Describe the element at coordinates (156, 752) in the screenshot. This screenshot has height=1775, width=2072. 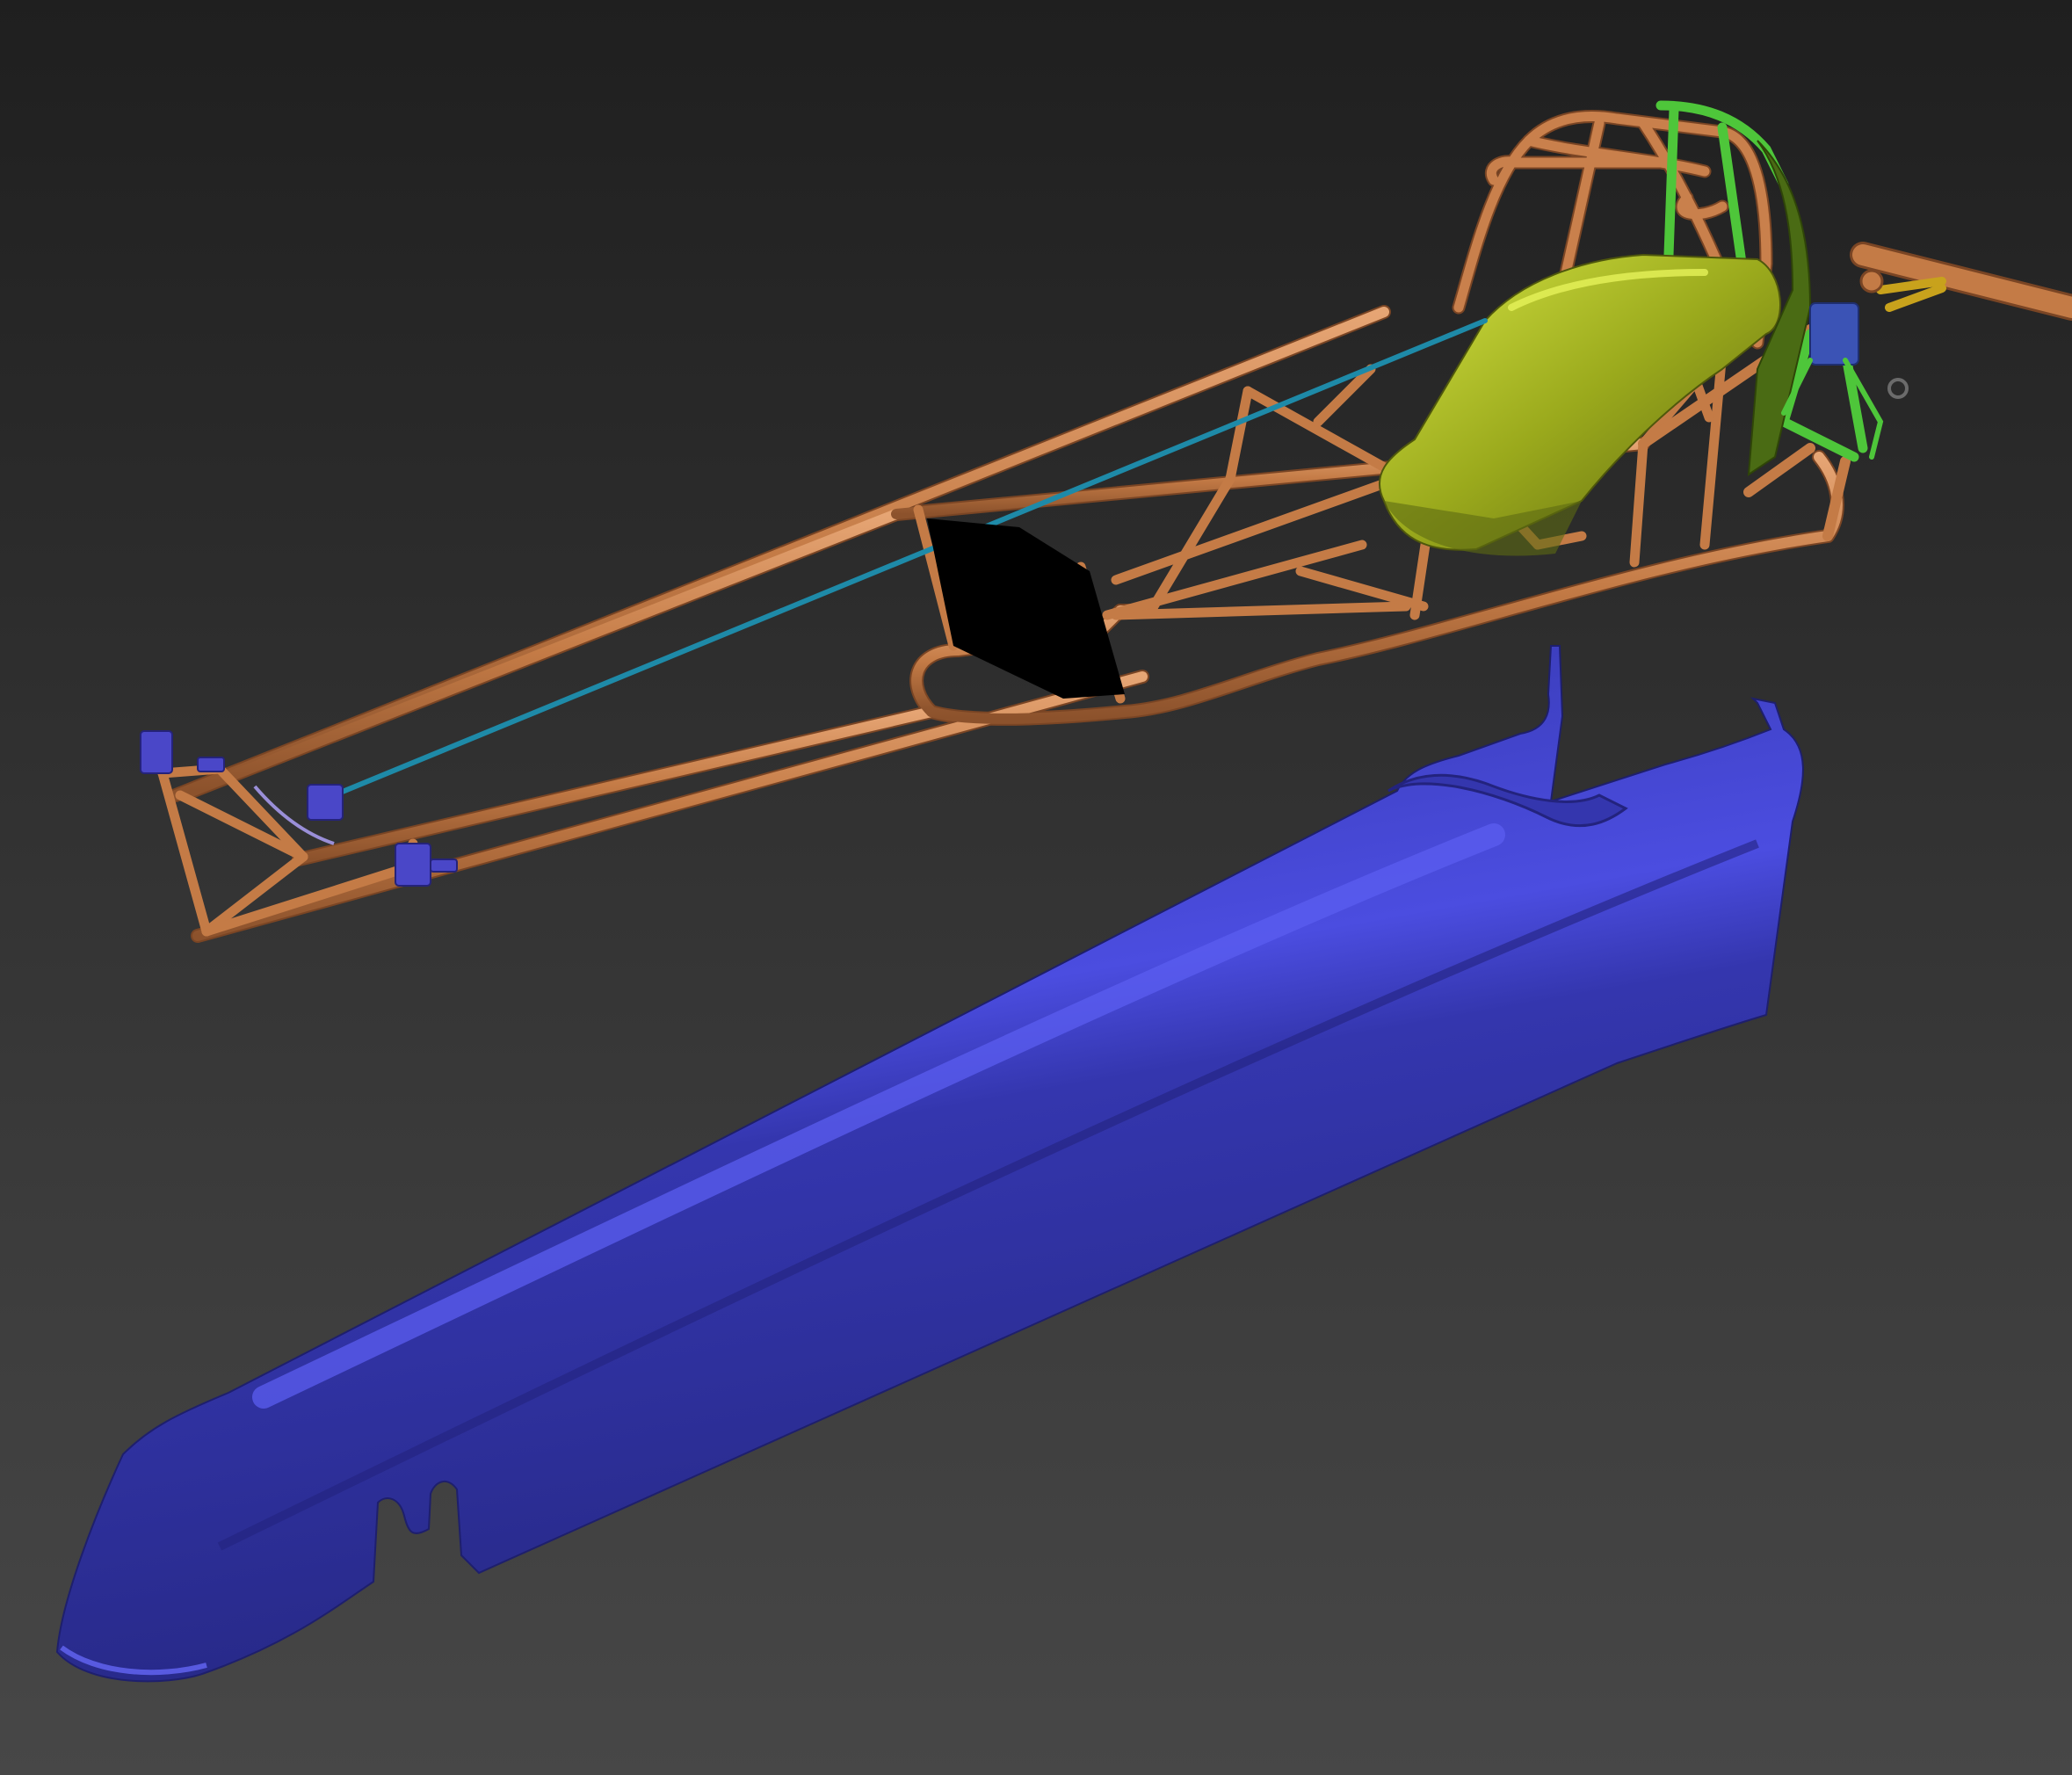
I see `fitting-block-left` at that location.